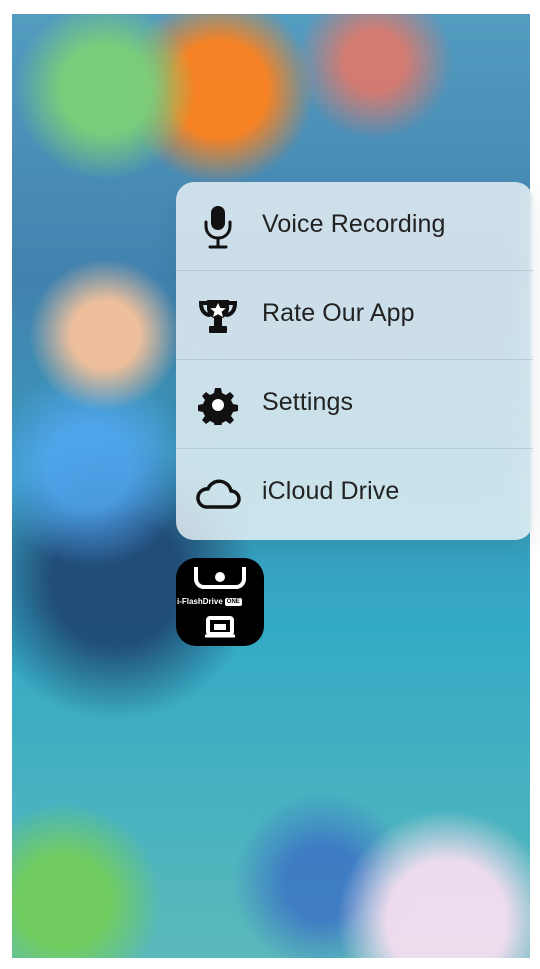  I want to click on microphone-icon, so click(218, 227).